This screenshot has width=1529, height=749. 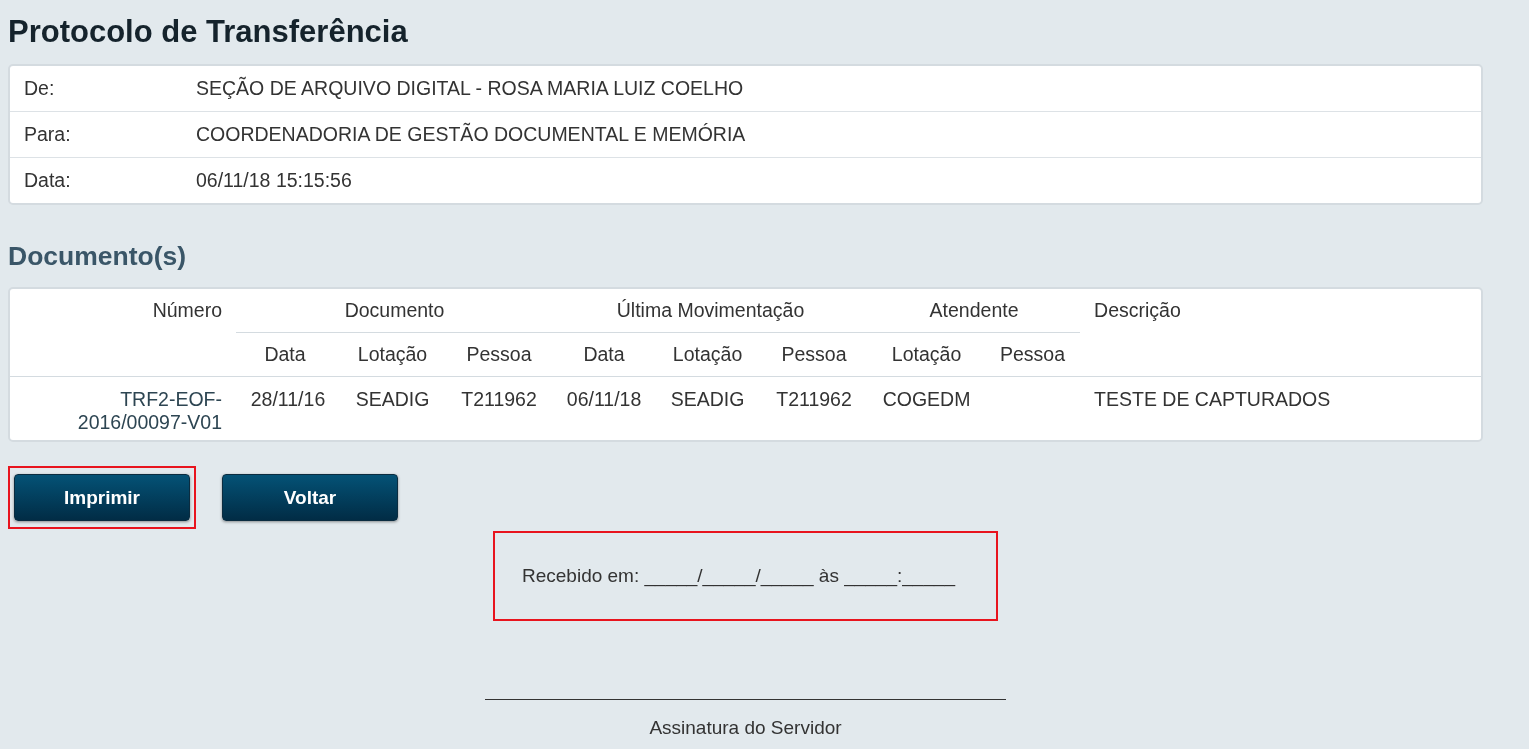 What do you see at coordinates (1280, 408) in the screenshot?
I see `table-cell: TESTE DE CAPTURADOS` at bounding box center [1280, 408].